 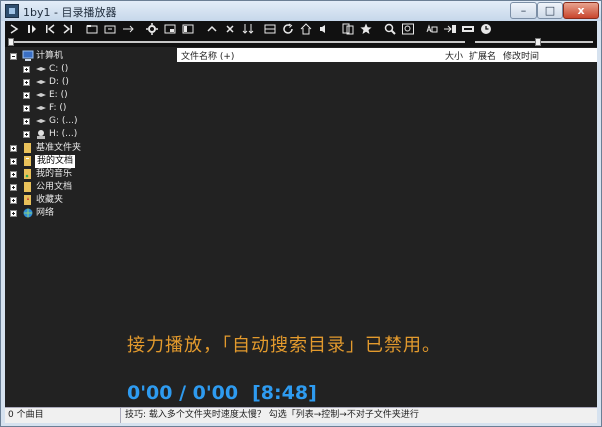 What do you see at coordinates (450, 29) in the screenshot?
I see `arrow-into-icon` at bounding box center [450, 29].